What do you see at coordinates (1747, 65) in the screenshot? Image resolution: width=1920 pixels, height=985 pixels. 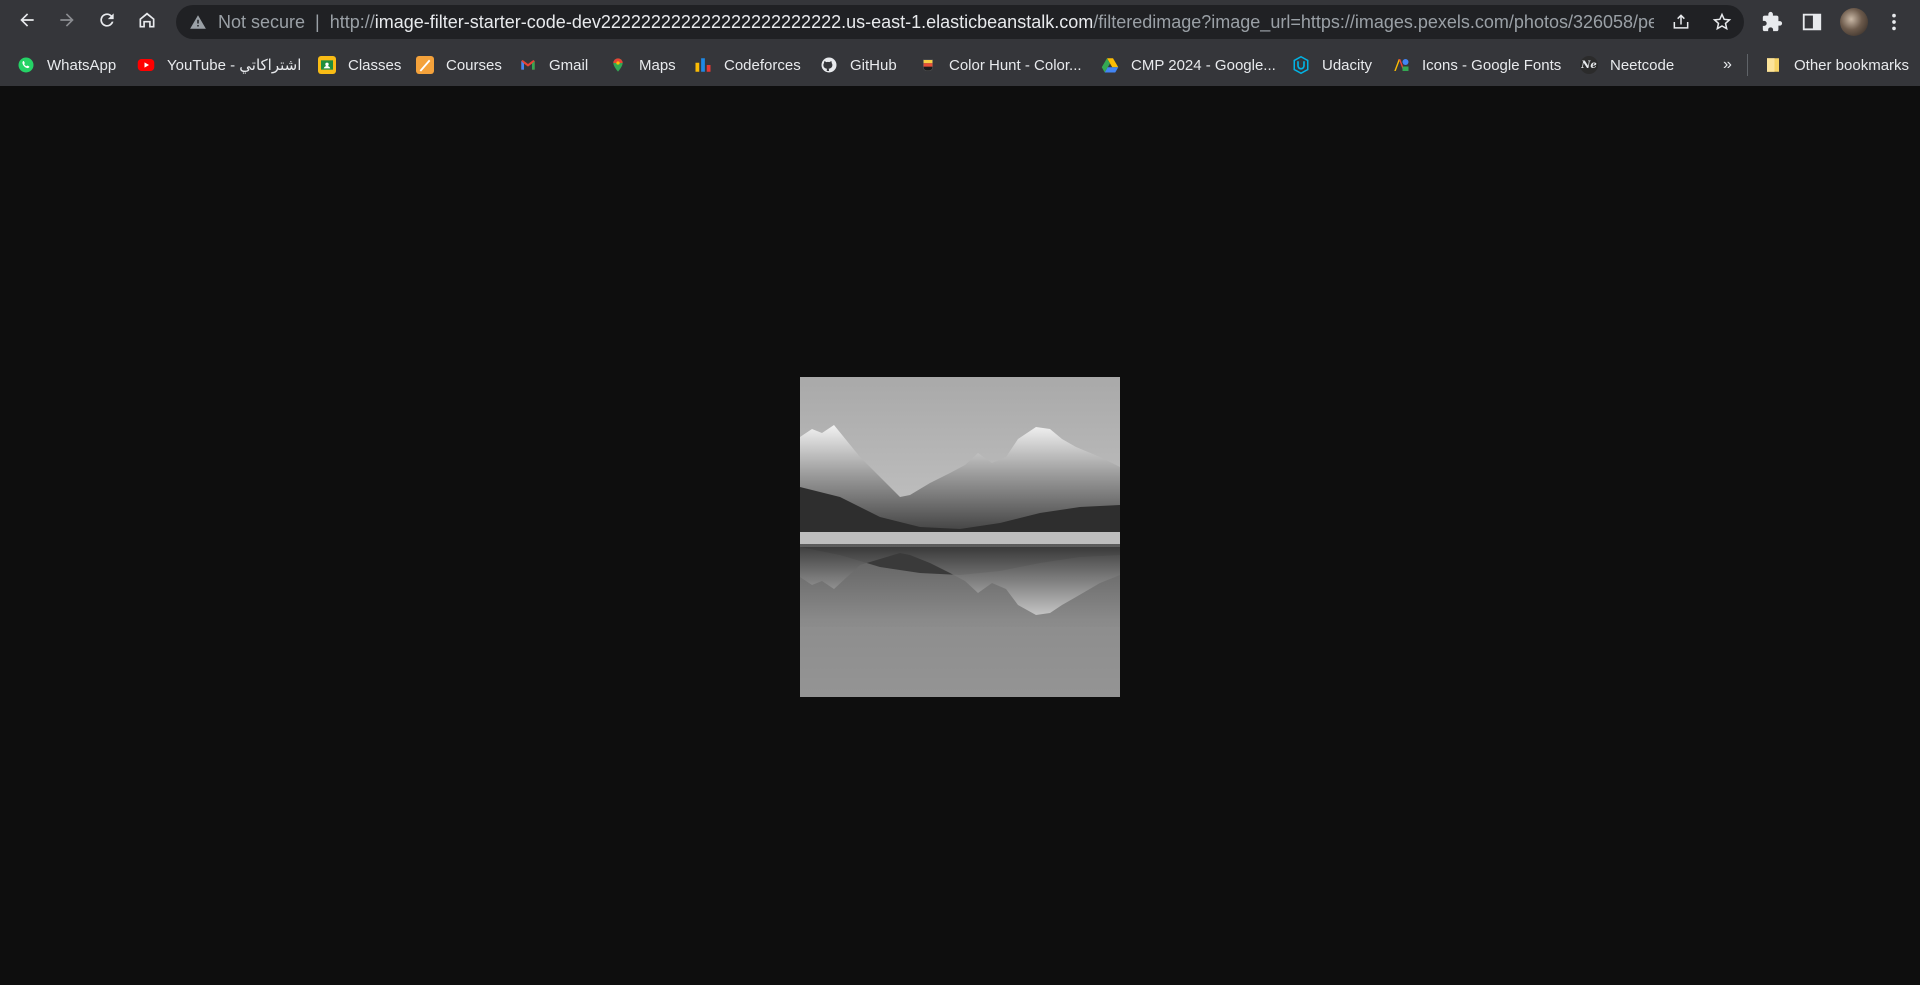 I see `bookmarks-divider` at bounding box center [1747, 65].